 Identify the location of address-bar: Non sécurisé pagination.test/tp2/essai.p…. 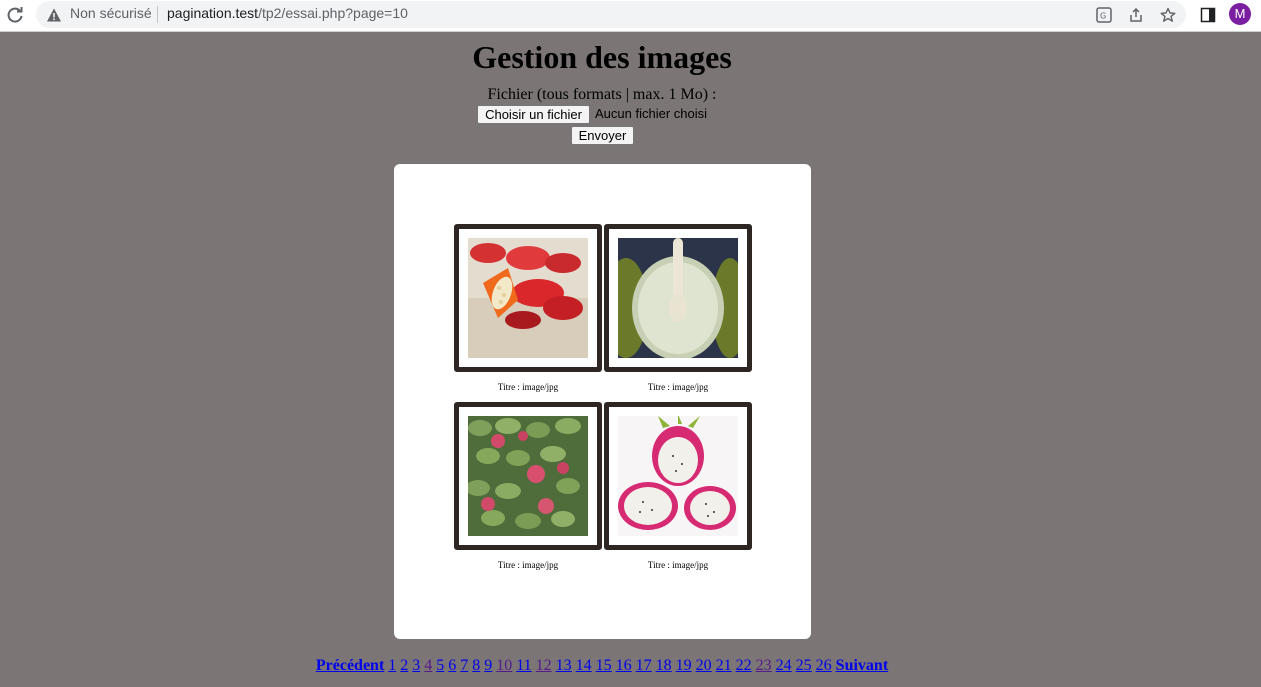
(611, 14).